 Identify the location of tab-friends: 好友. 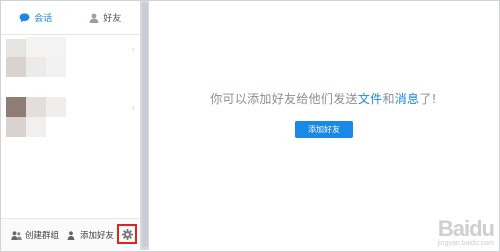
(106, 17).